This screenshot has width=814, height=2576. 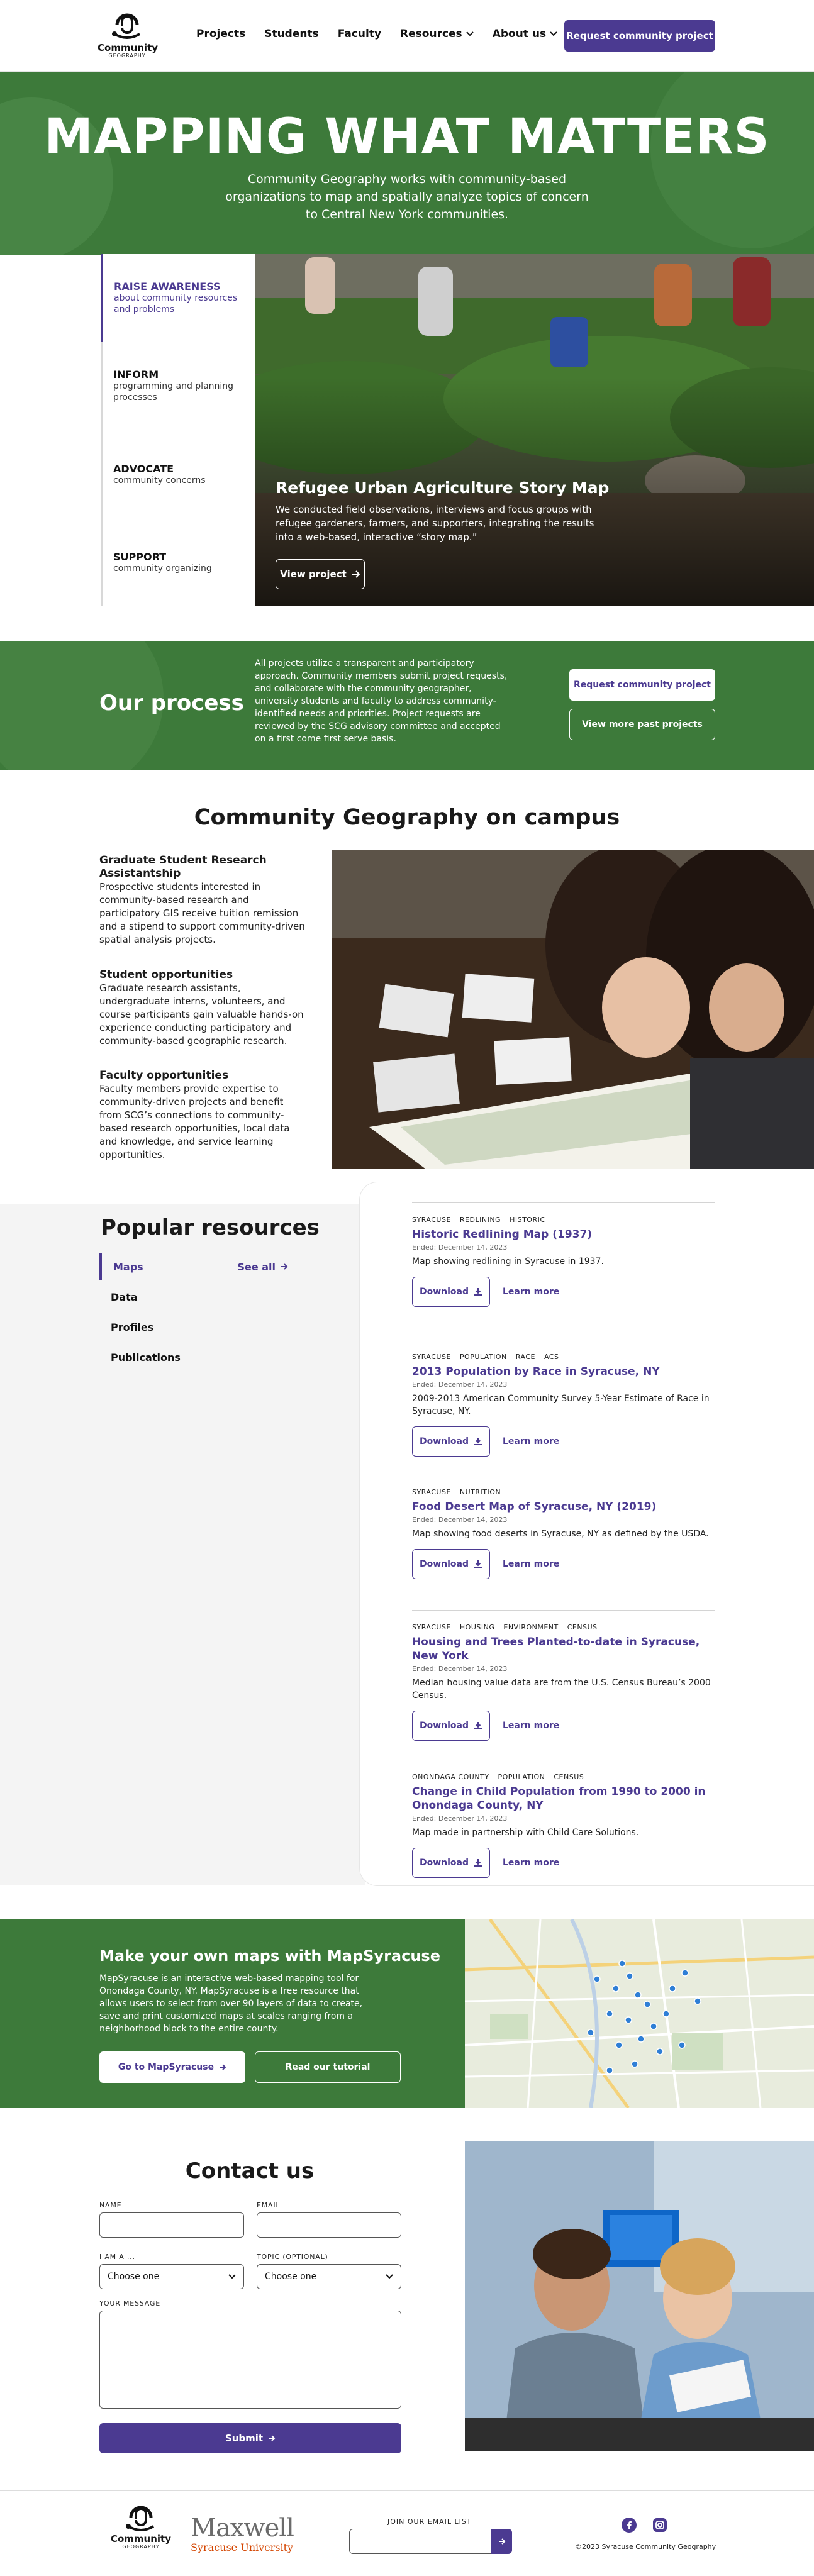 I want to click on read-tutorial-button: Read our tutorial, so click(x=328, y=2067).